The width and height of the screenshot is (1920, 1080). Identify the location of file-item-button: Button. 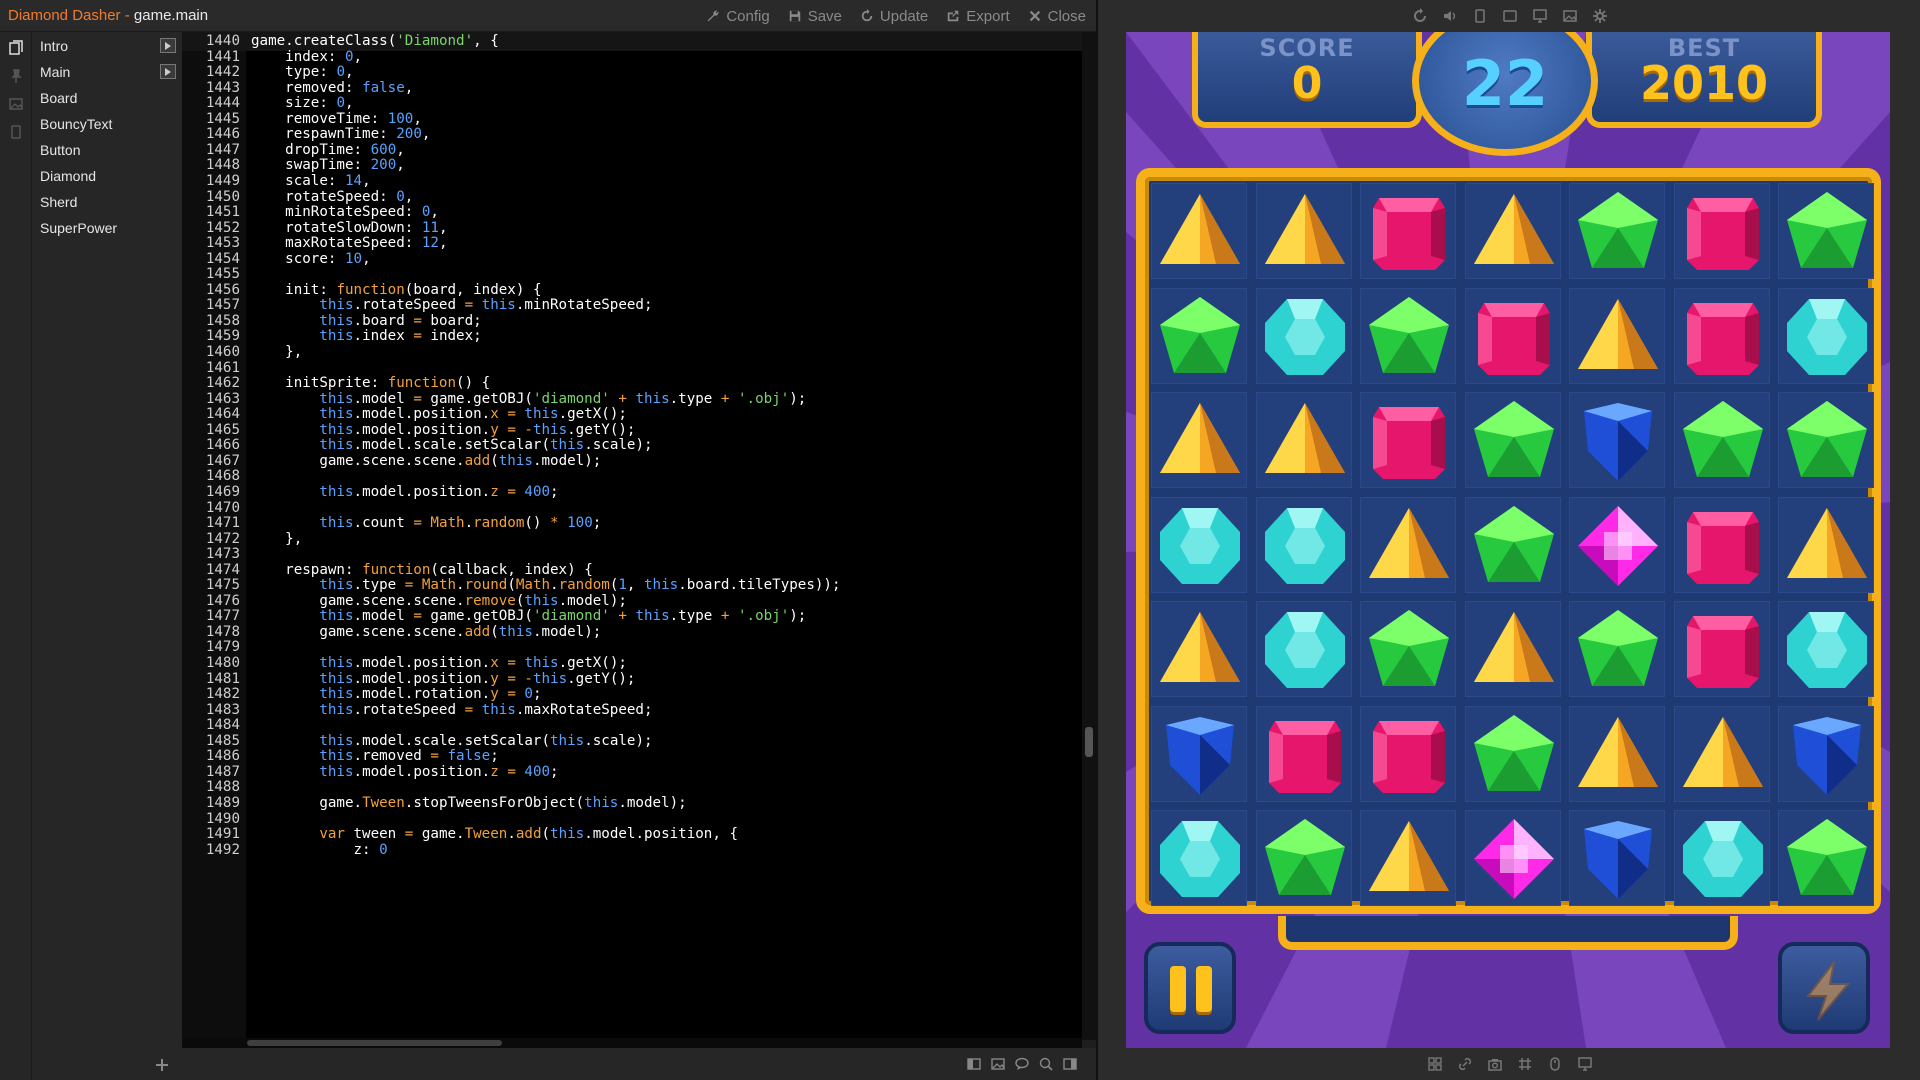
(107, 150).